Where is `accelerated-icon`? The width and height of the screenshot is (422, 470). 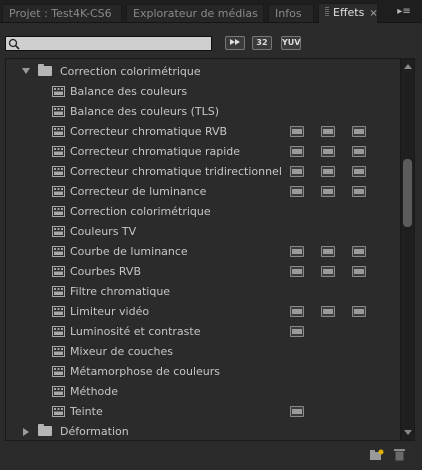 accelerated-icon is located at coordinates (235, 42).